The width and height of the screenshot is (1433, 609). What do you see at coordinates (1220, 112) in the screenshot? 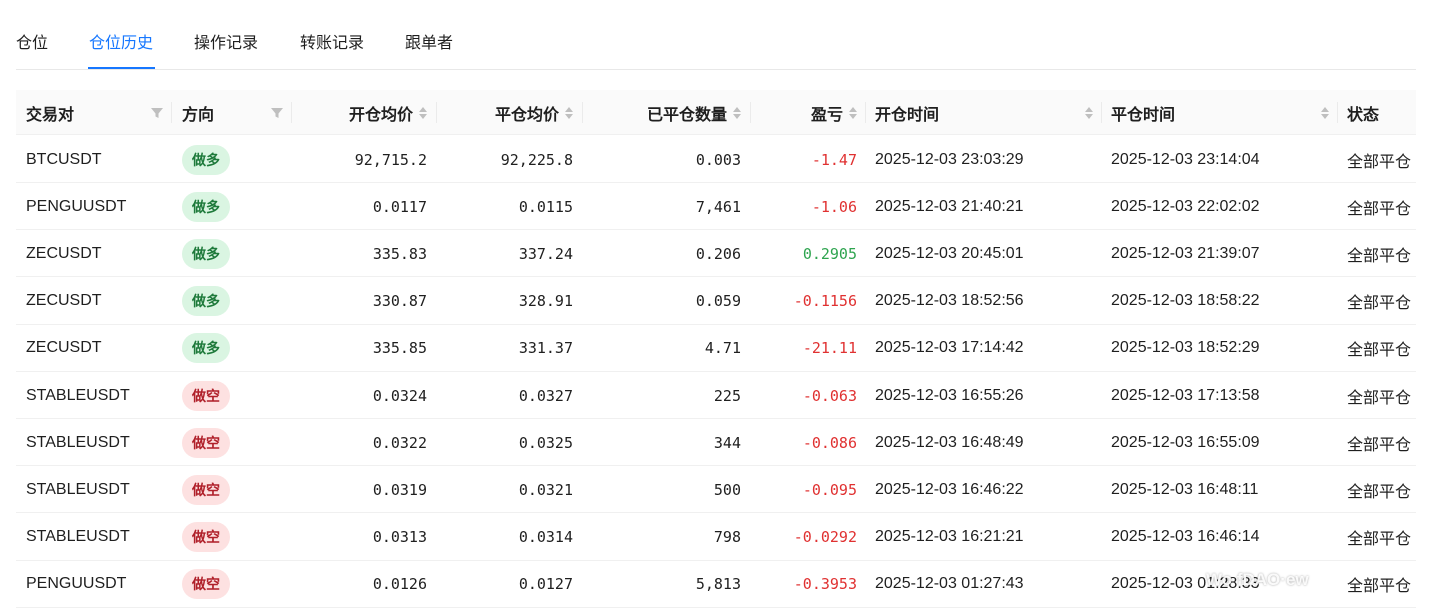
I see `column-header-close-time: 平仓时间` at bounding box center [1220, 112].